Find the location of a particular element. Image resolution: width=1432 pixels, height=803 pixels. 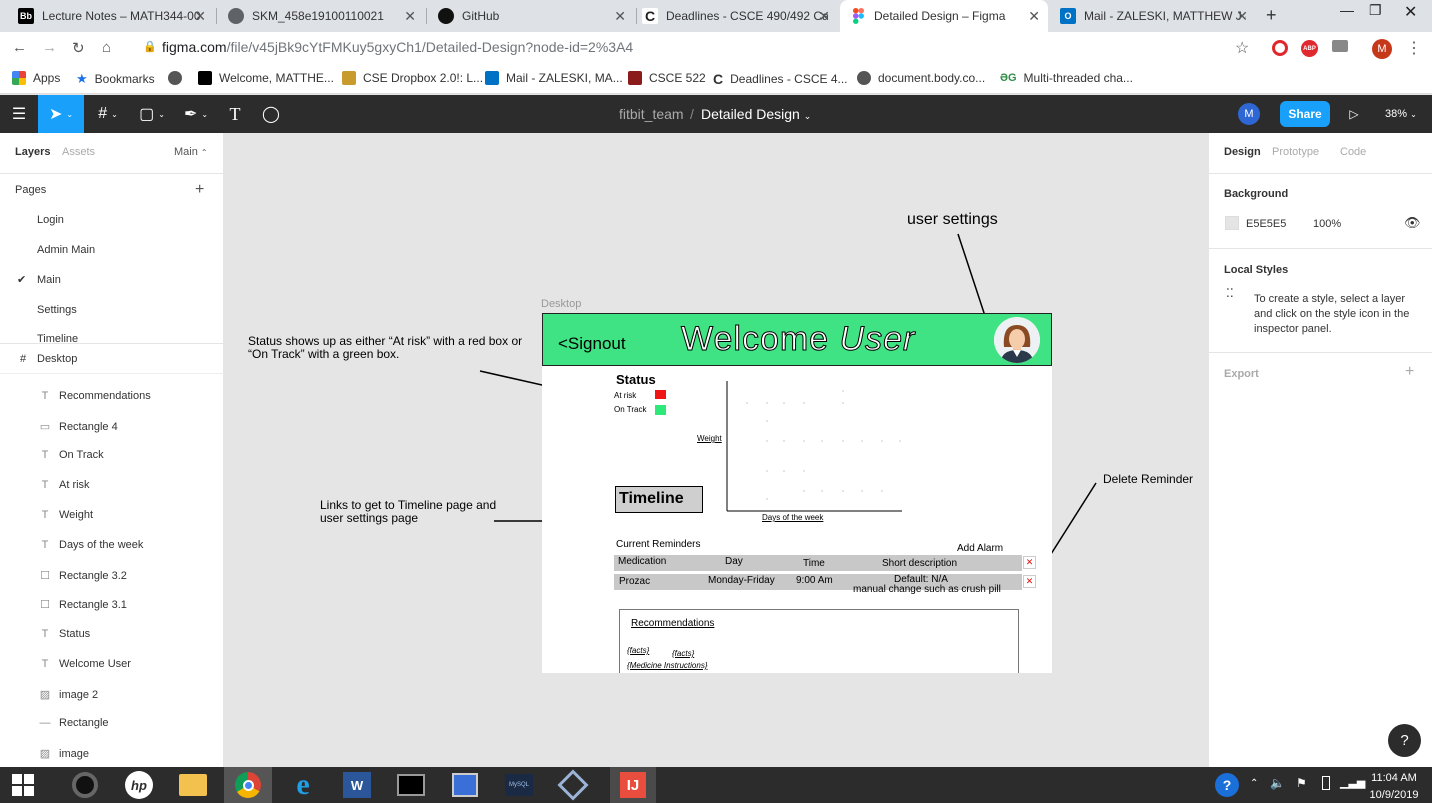

header-bar: <Signout Welcome User is located at coordinates (797, 339).